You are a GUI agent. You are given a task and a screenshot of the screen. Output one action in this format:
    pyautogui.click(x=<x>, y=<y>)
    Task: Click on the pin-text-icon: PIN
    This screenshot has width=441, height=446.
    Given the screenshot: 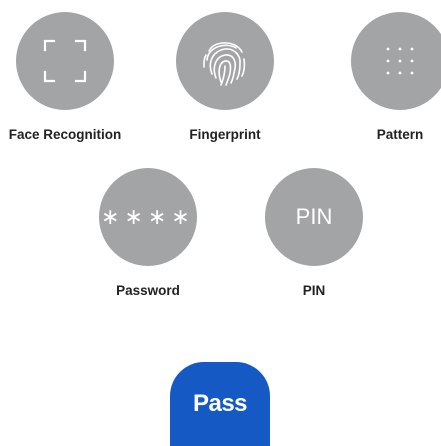 What is the action you would take?
    pyautogui.click(x=314, y=217)
    